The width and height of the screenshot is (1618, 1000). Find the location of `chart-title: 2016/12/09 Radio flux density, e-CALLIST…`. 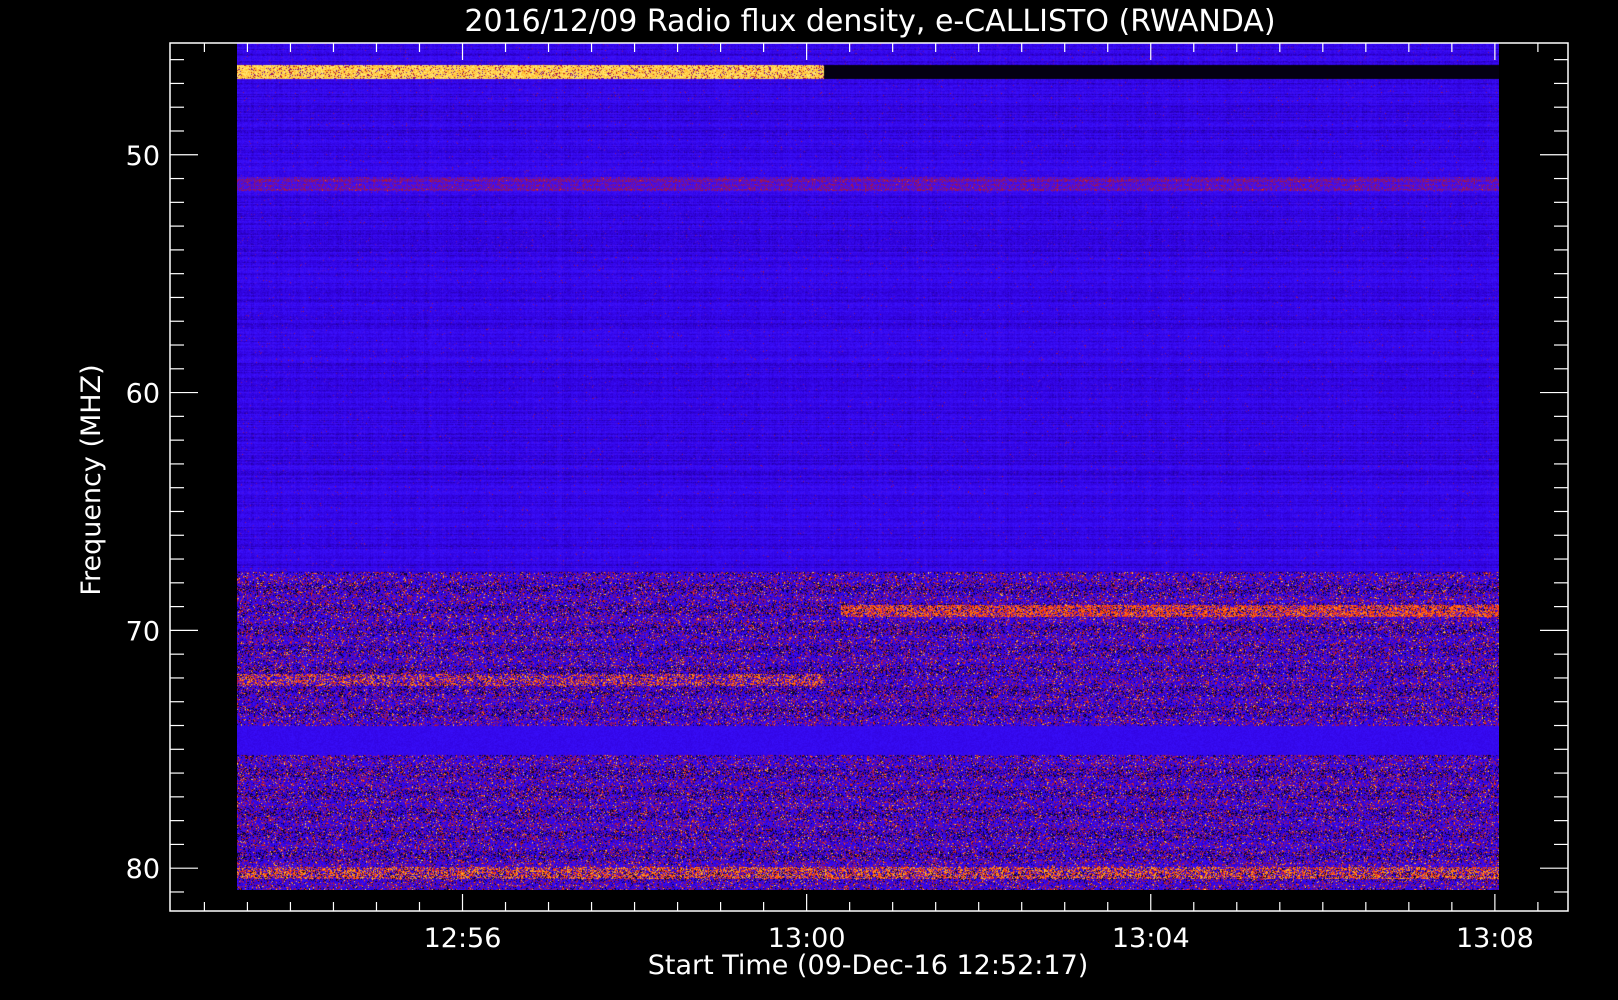

chart-title: 2016/12/09 Radio flux density, e-CALLIST… is located at coordinates (869, 21).